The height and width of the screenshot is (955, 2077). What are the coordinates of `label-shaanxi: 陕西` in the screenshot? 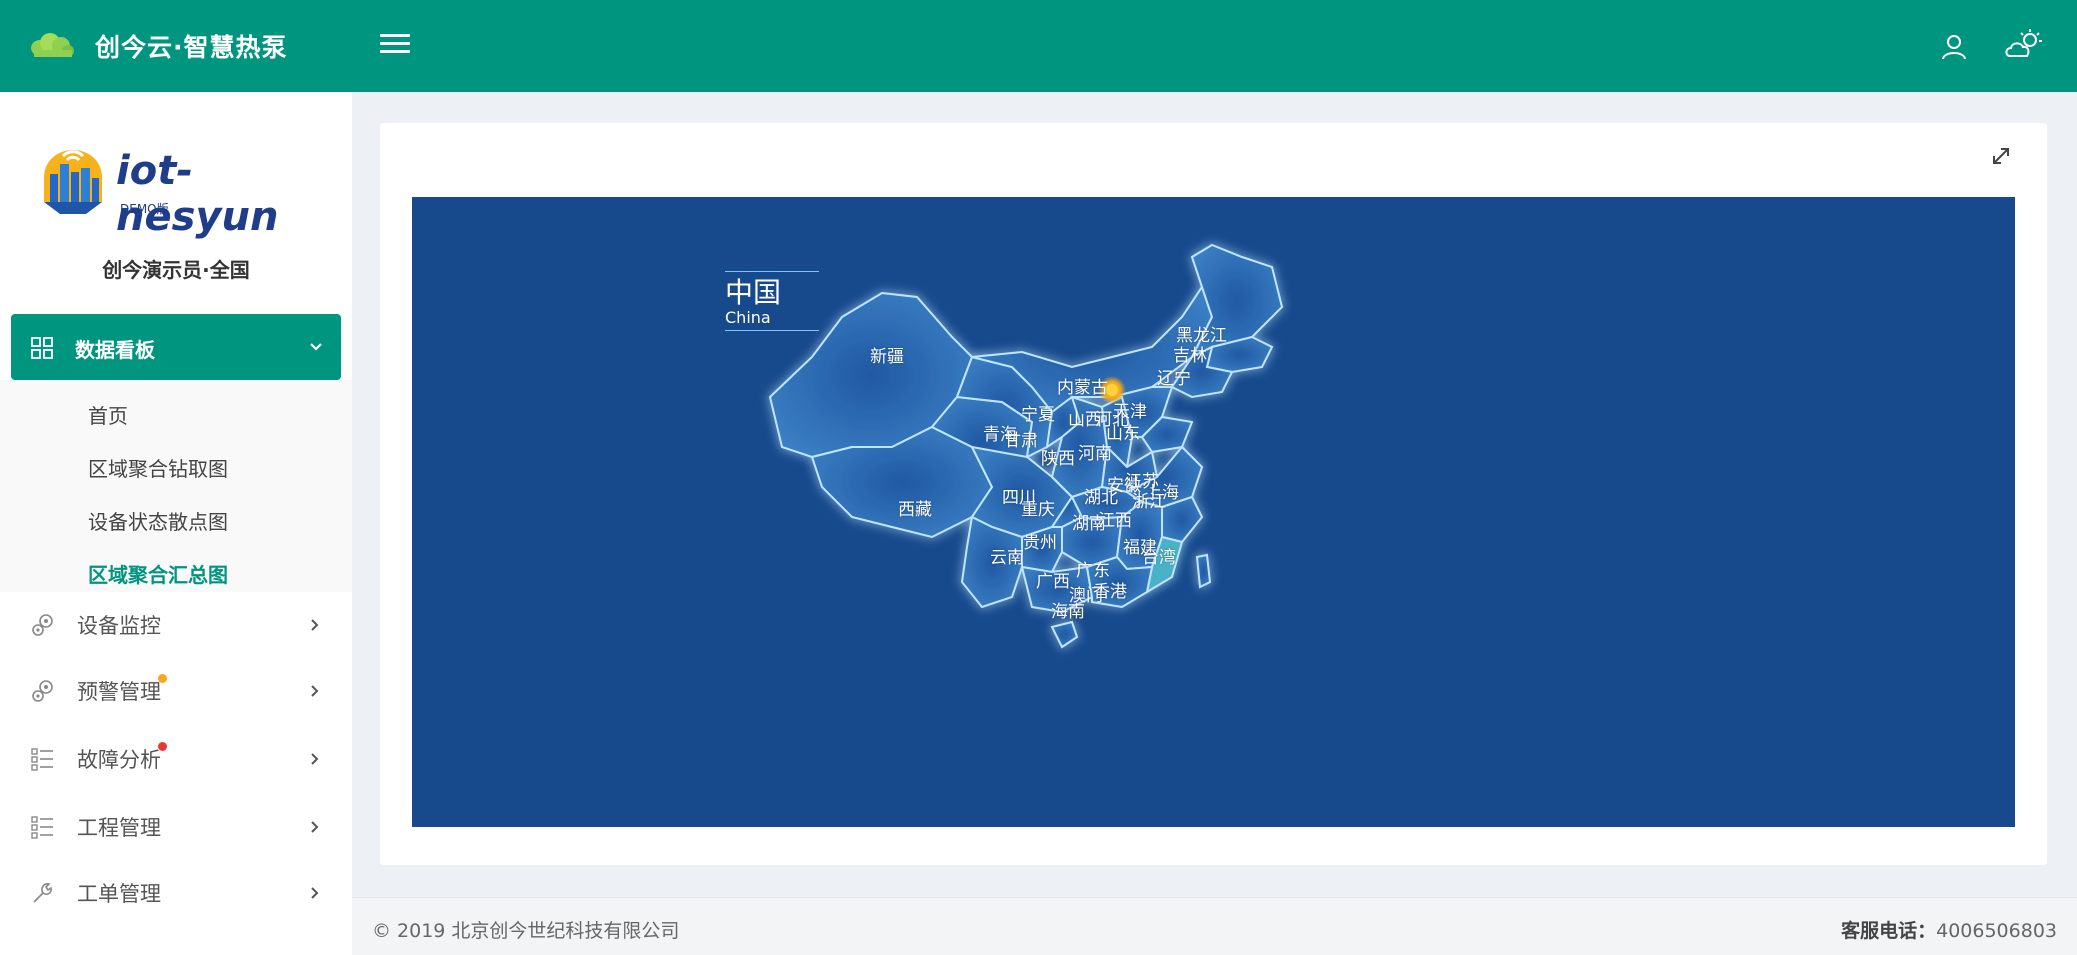 It's located at (1058, 459).